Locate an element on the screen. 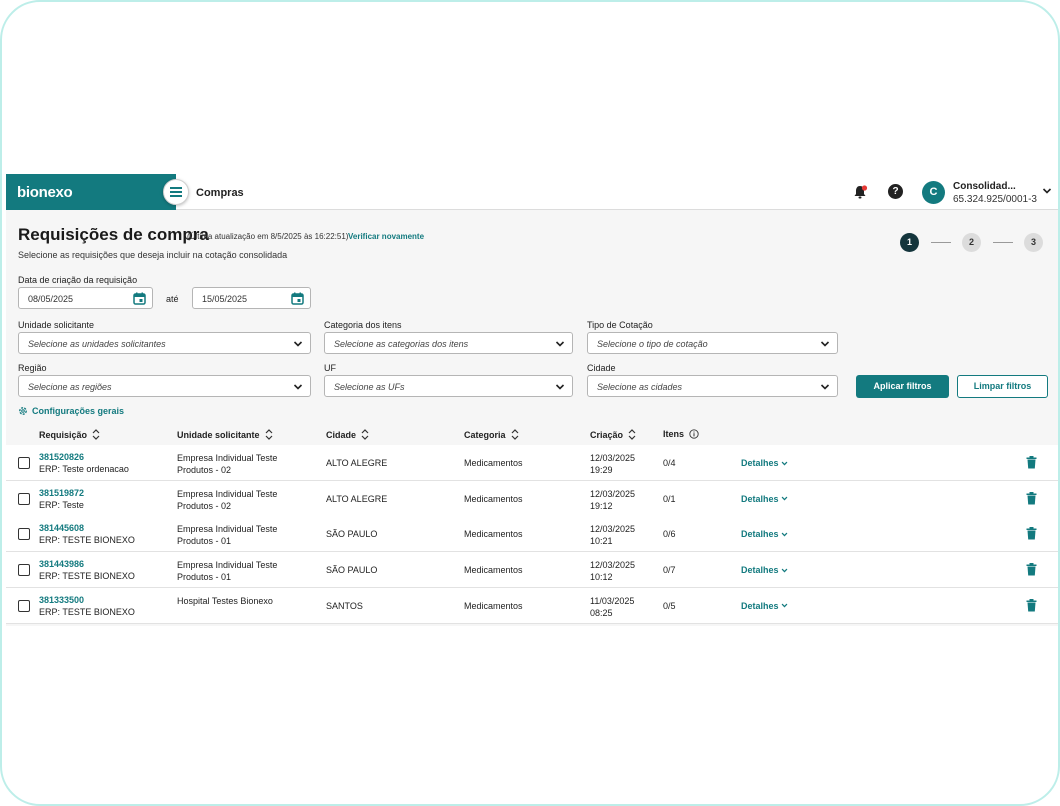 The height and width of the screenshot is (806, 1060). col-header-requisicao: Requisição is located at coordinates (69, 434).